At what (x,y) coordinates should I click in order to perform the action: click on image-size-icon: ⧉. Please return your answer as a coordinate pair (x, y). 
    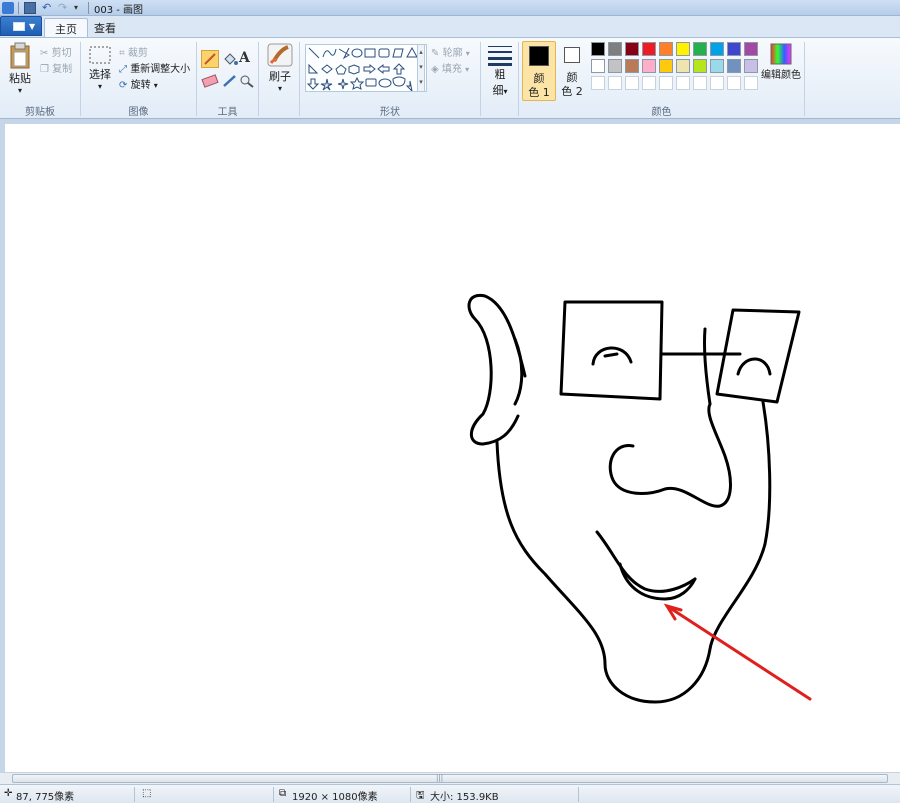
    Looking at the image, I should click on (283, 793).